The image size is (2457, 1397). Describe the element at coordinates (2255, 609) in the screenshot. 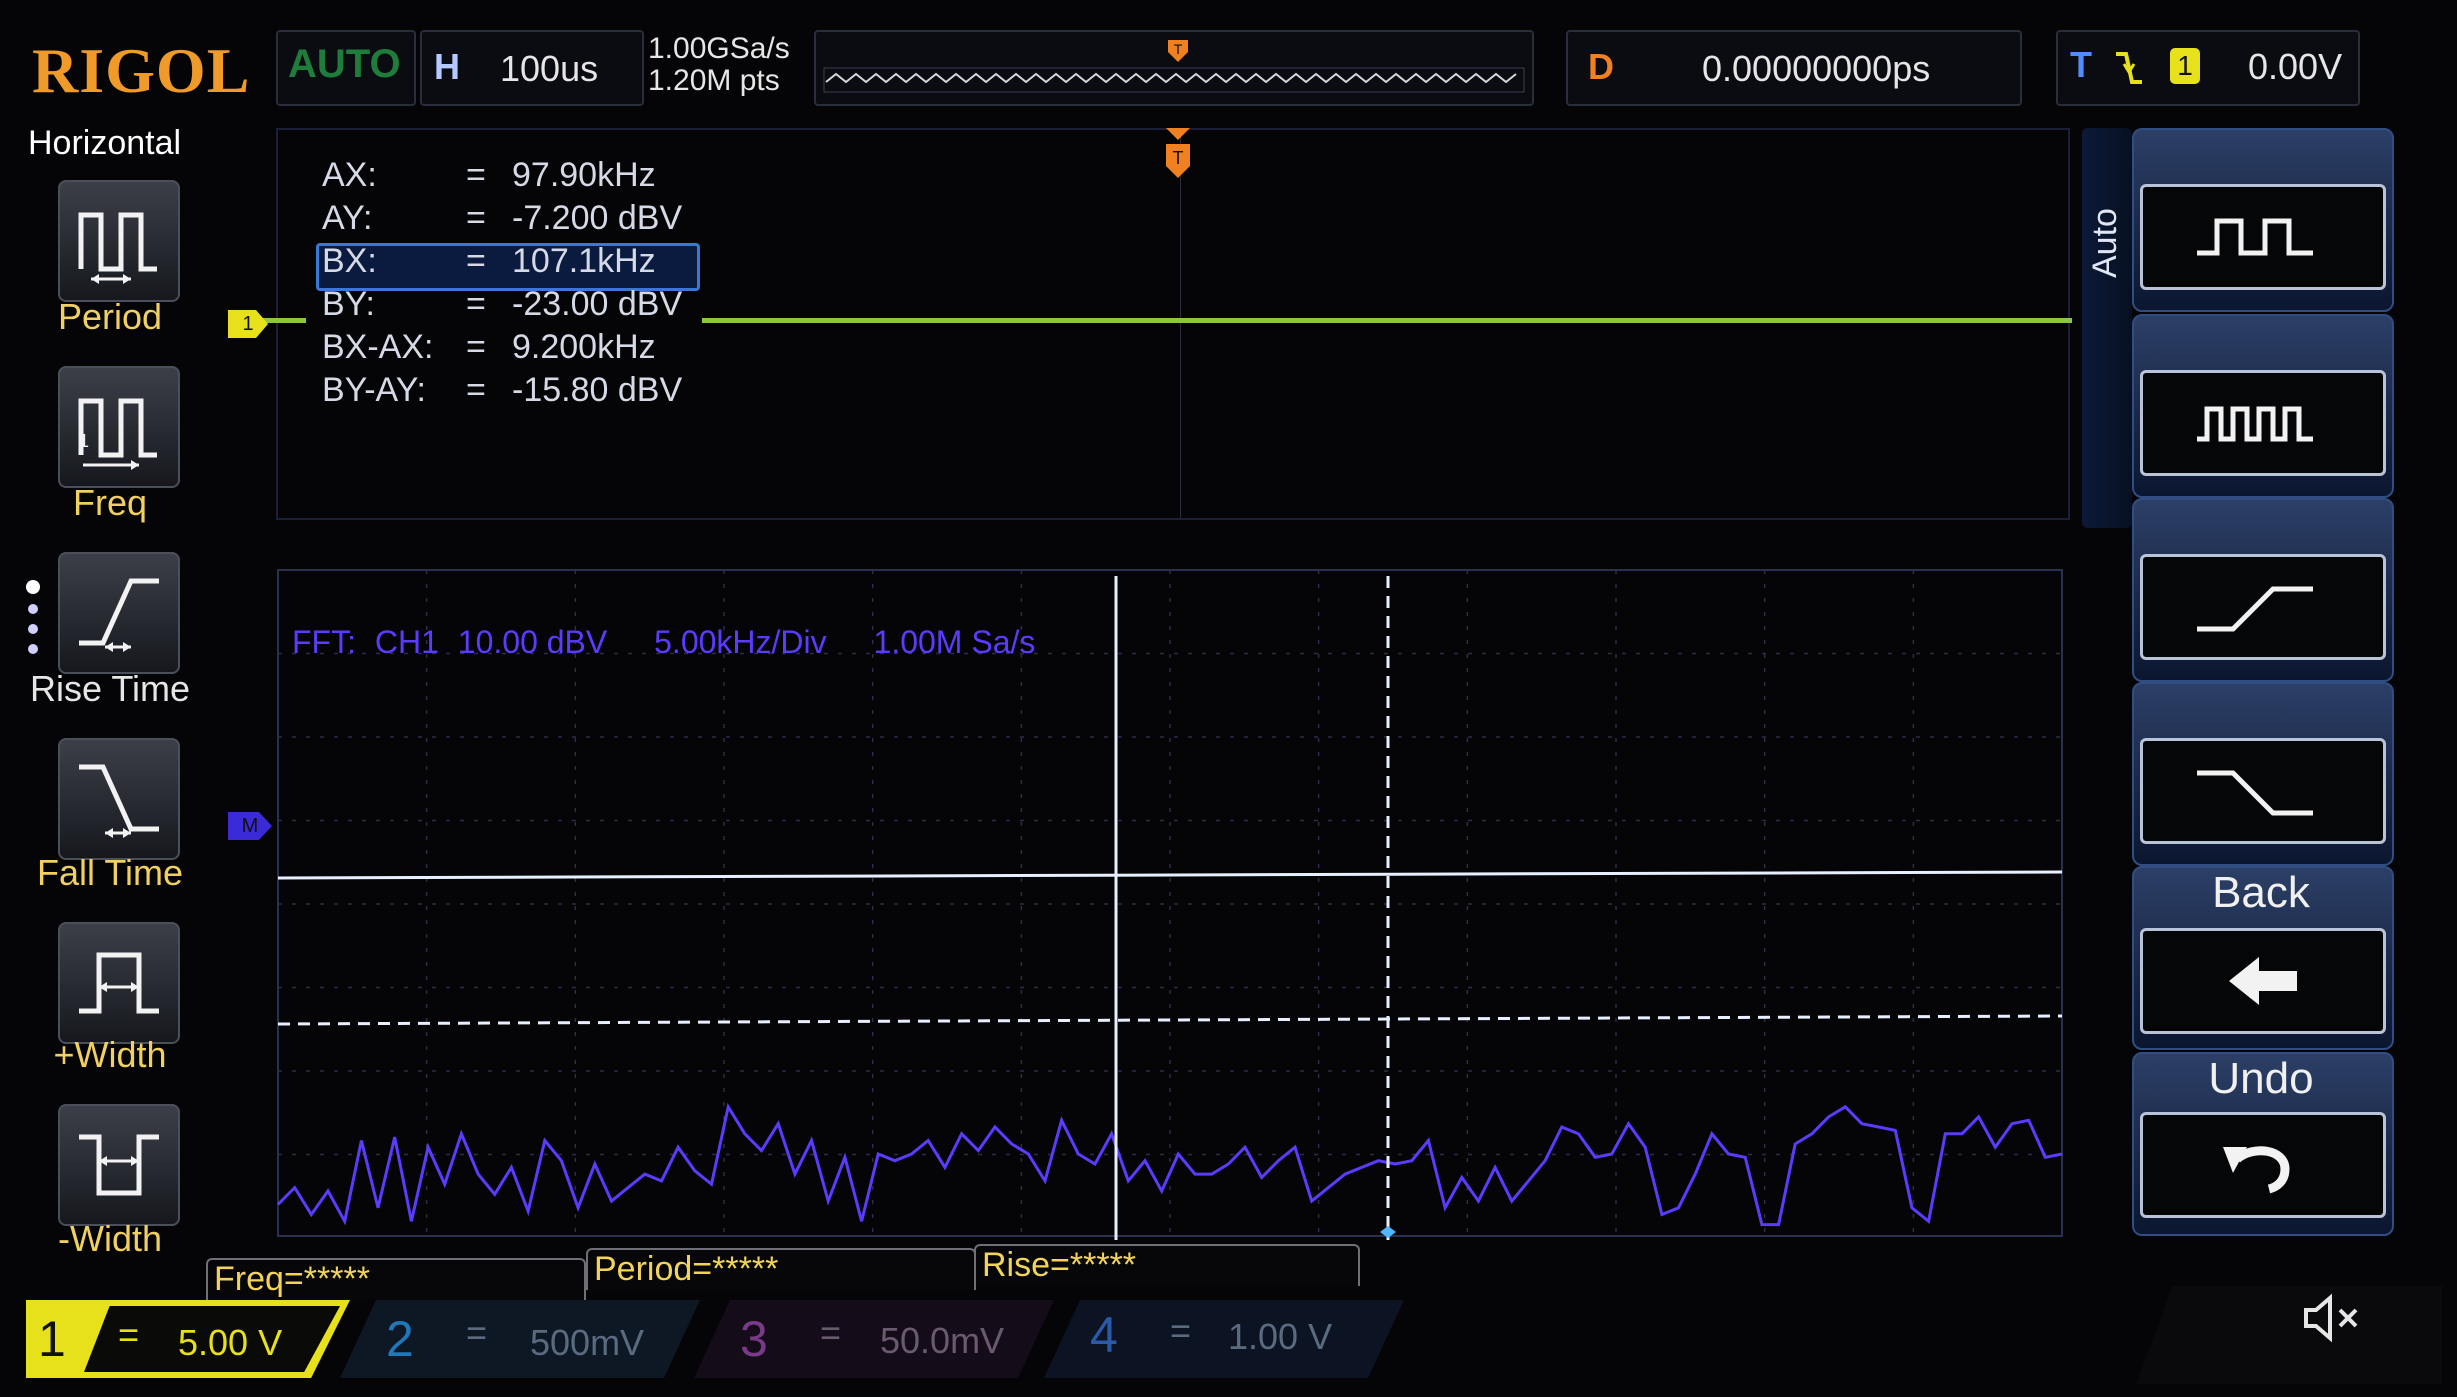

I see `rising-edge-icon` at that location.